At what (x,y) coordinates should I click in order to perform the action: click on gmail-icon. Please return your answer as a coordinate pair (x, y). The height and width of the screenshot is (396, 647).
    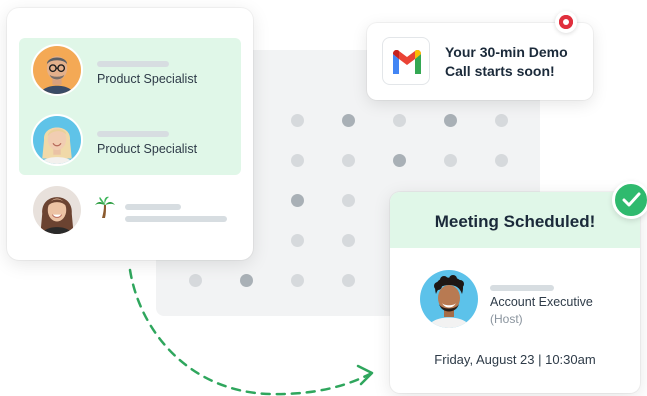
    Looking at the image, I should click on (407, 62).